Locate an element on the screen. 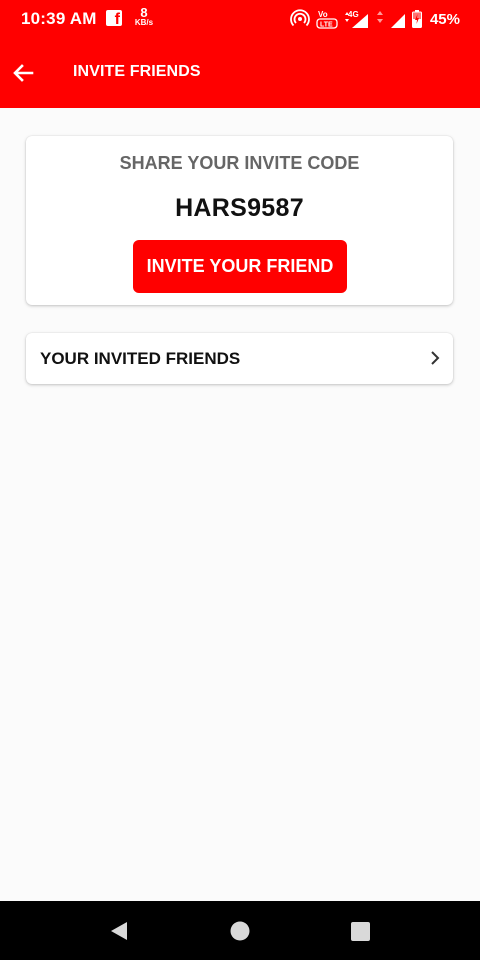 The width and height of the screenshot is (480, 960). invited-friends-row: YOUR INVITED FRIENDS is located at coordinates (239, 358).